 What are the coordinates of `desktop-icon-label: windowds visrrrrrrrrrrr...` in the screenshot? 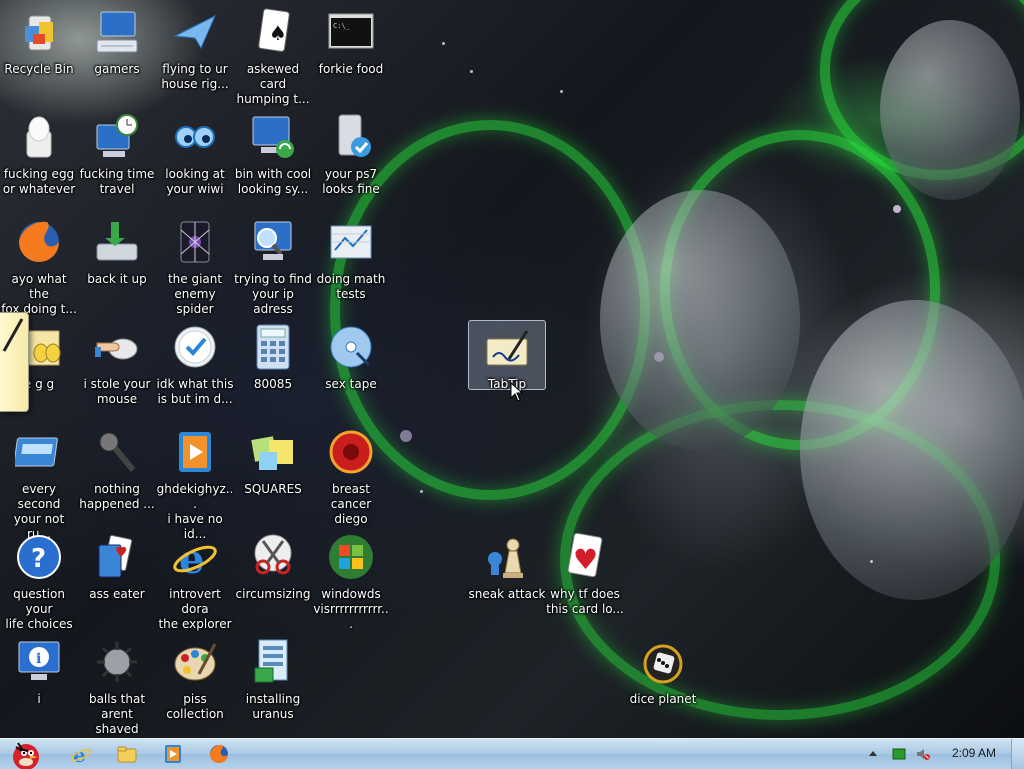 It's located at (351, 609).